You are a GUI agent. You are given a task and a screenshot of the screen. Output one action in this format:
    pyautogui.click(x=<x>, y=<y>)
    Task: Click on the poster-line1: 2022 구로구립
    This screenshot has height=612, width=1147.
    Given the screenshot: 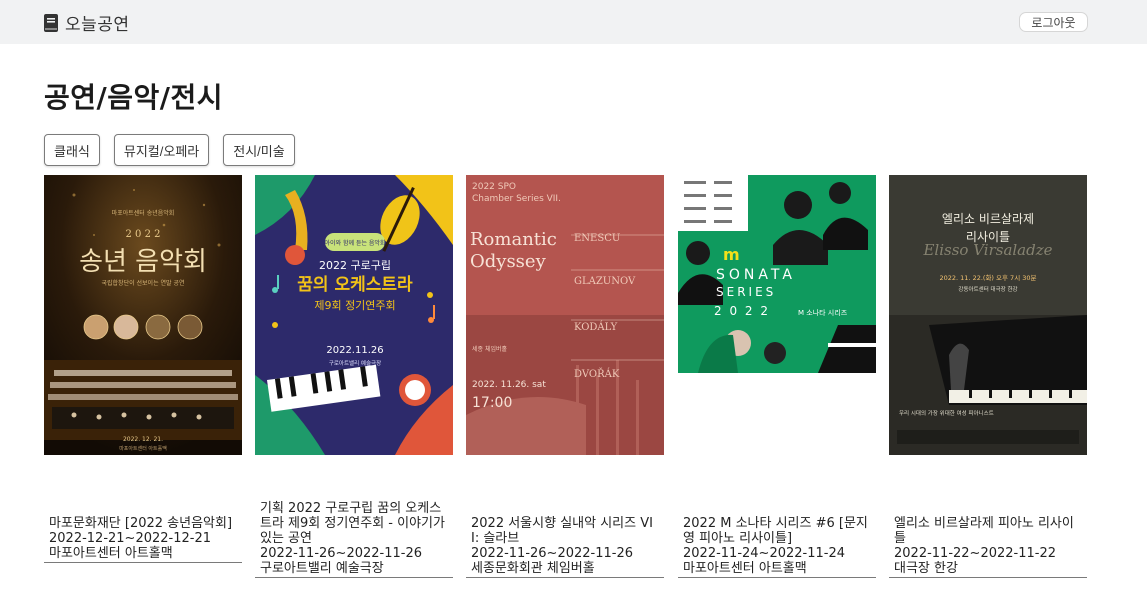 What is the action you would take?
    pyautogui.click(x=355, y=265)
    